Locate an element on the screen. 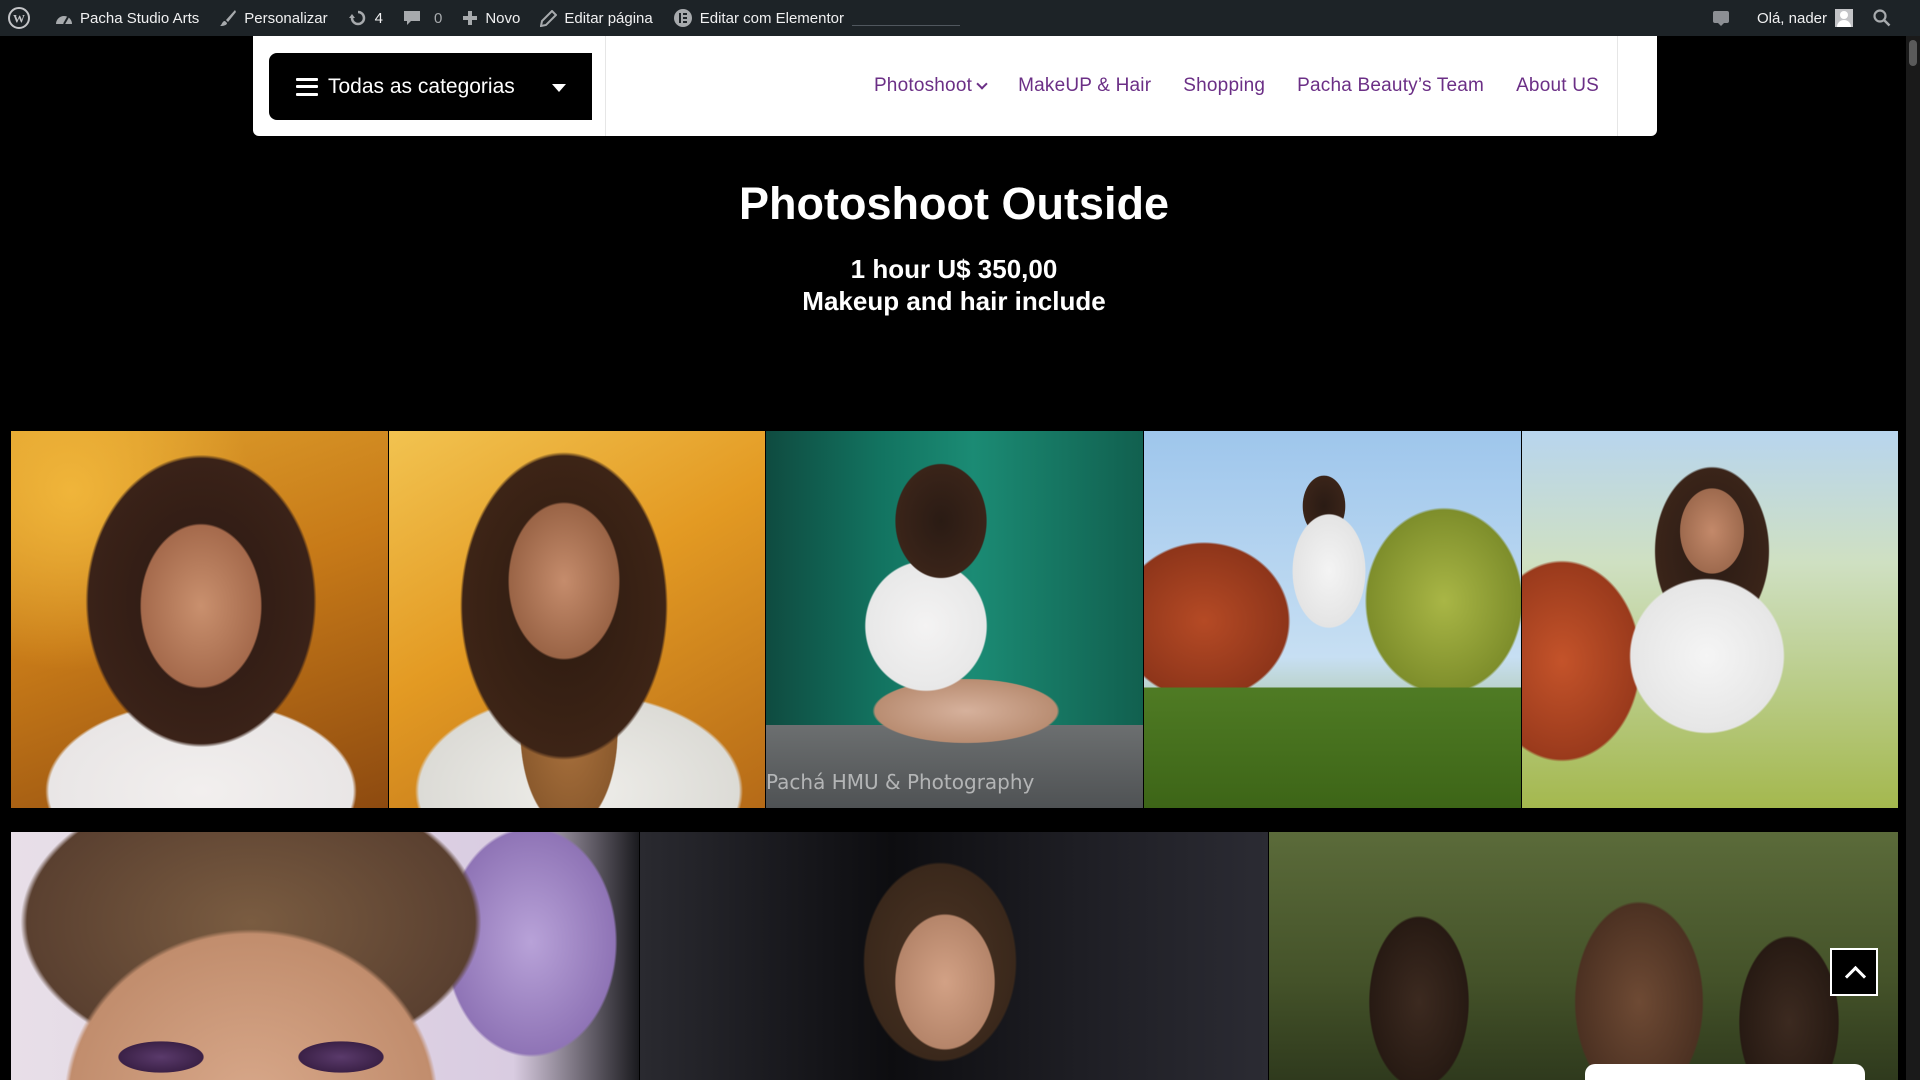 This screenshot has height=1080, width=1920. comment-icon is located at coordinates (411, 18).